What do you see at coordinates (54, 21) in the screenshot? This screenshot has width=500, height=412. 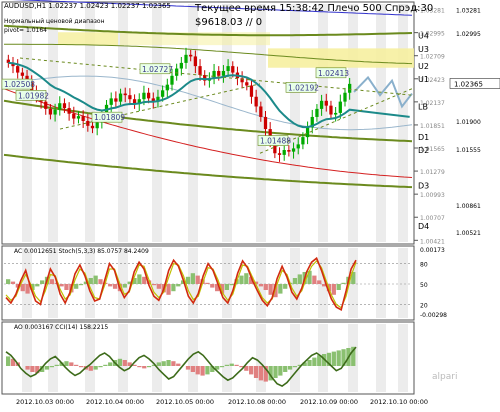 I see `range-subtitle: Нормальный ценовой диапазон` at bounding box center [54, 21].